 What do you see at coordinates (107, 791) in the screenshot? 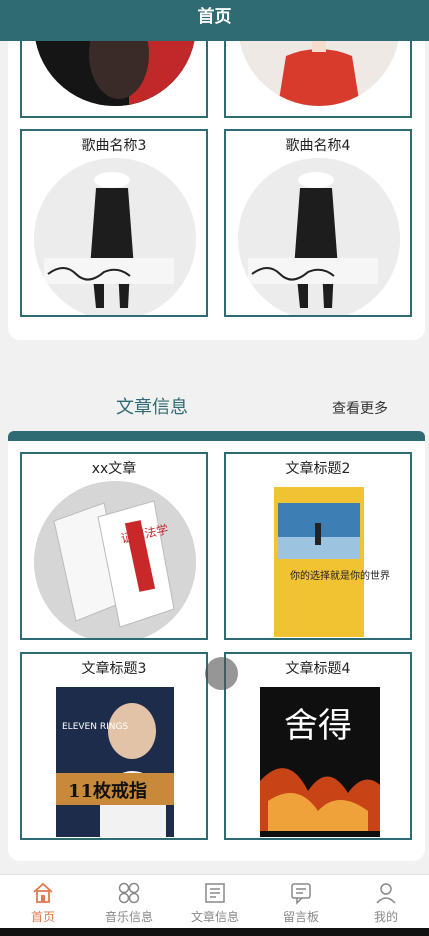
I see `cover-title: 11枚戒指` at bounding box center [107, 791].